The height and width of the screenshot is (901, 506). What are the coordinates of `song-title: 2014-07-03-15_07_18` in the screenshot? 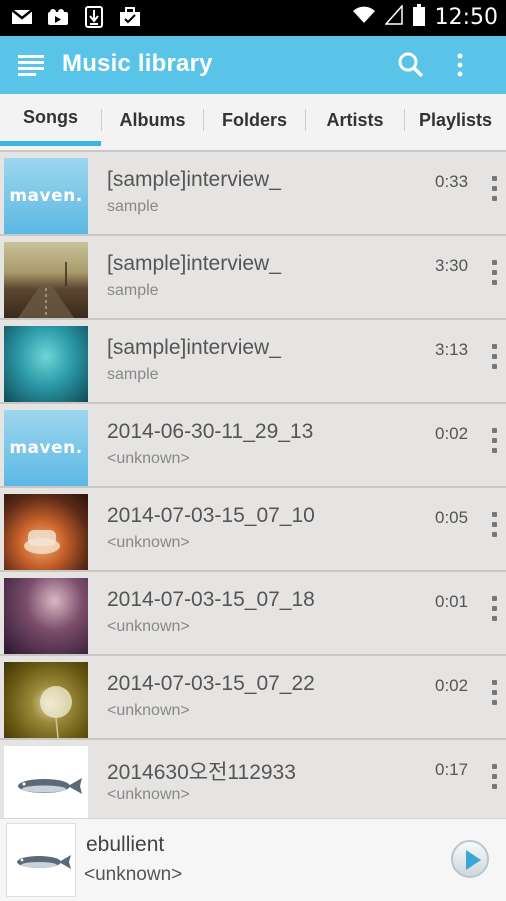 It's located at (211, 599).